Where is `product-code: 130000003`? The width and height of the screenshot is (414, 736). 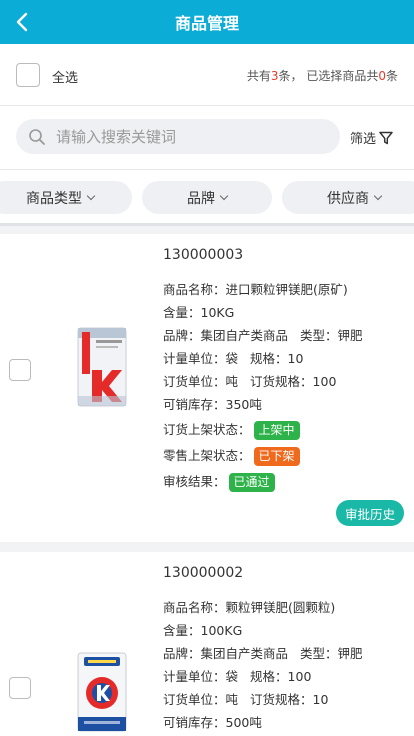 product-code: 130000003 is located at coordinates (203, 255).